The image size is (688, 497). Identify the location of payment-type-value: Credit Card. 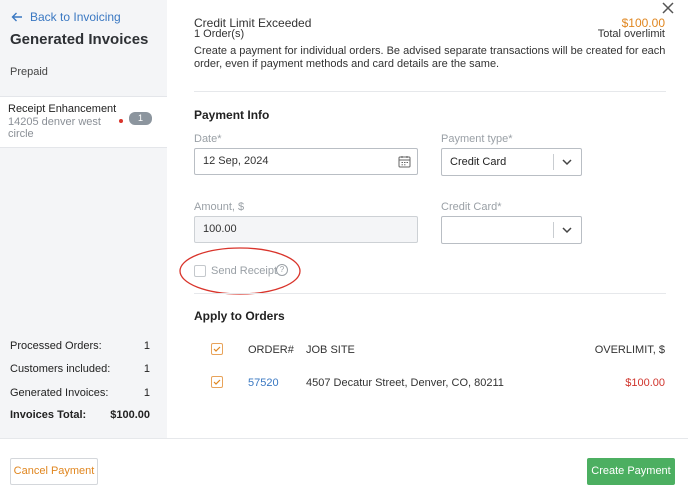
(478, 162).